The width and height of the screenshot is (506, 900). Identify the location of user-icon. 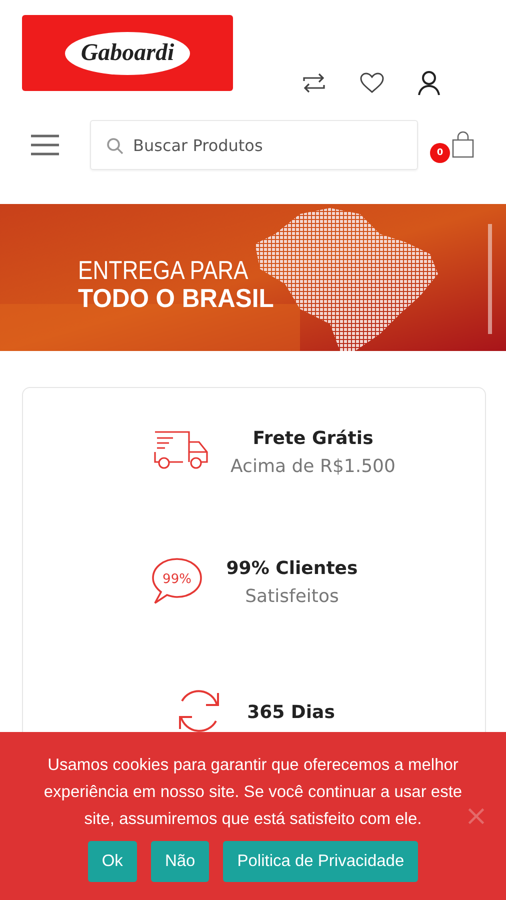
(429, 83).